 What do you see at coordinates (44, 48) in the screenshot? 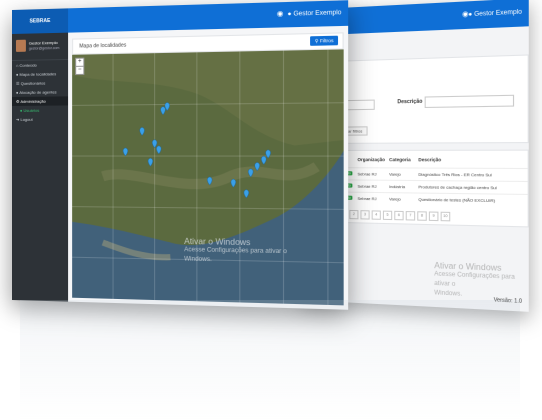
I see `profile-email: gestor@gestor.com` at bounding box center [44, 48].